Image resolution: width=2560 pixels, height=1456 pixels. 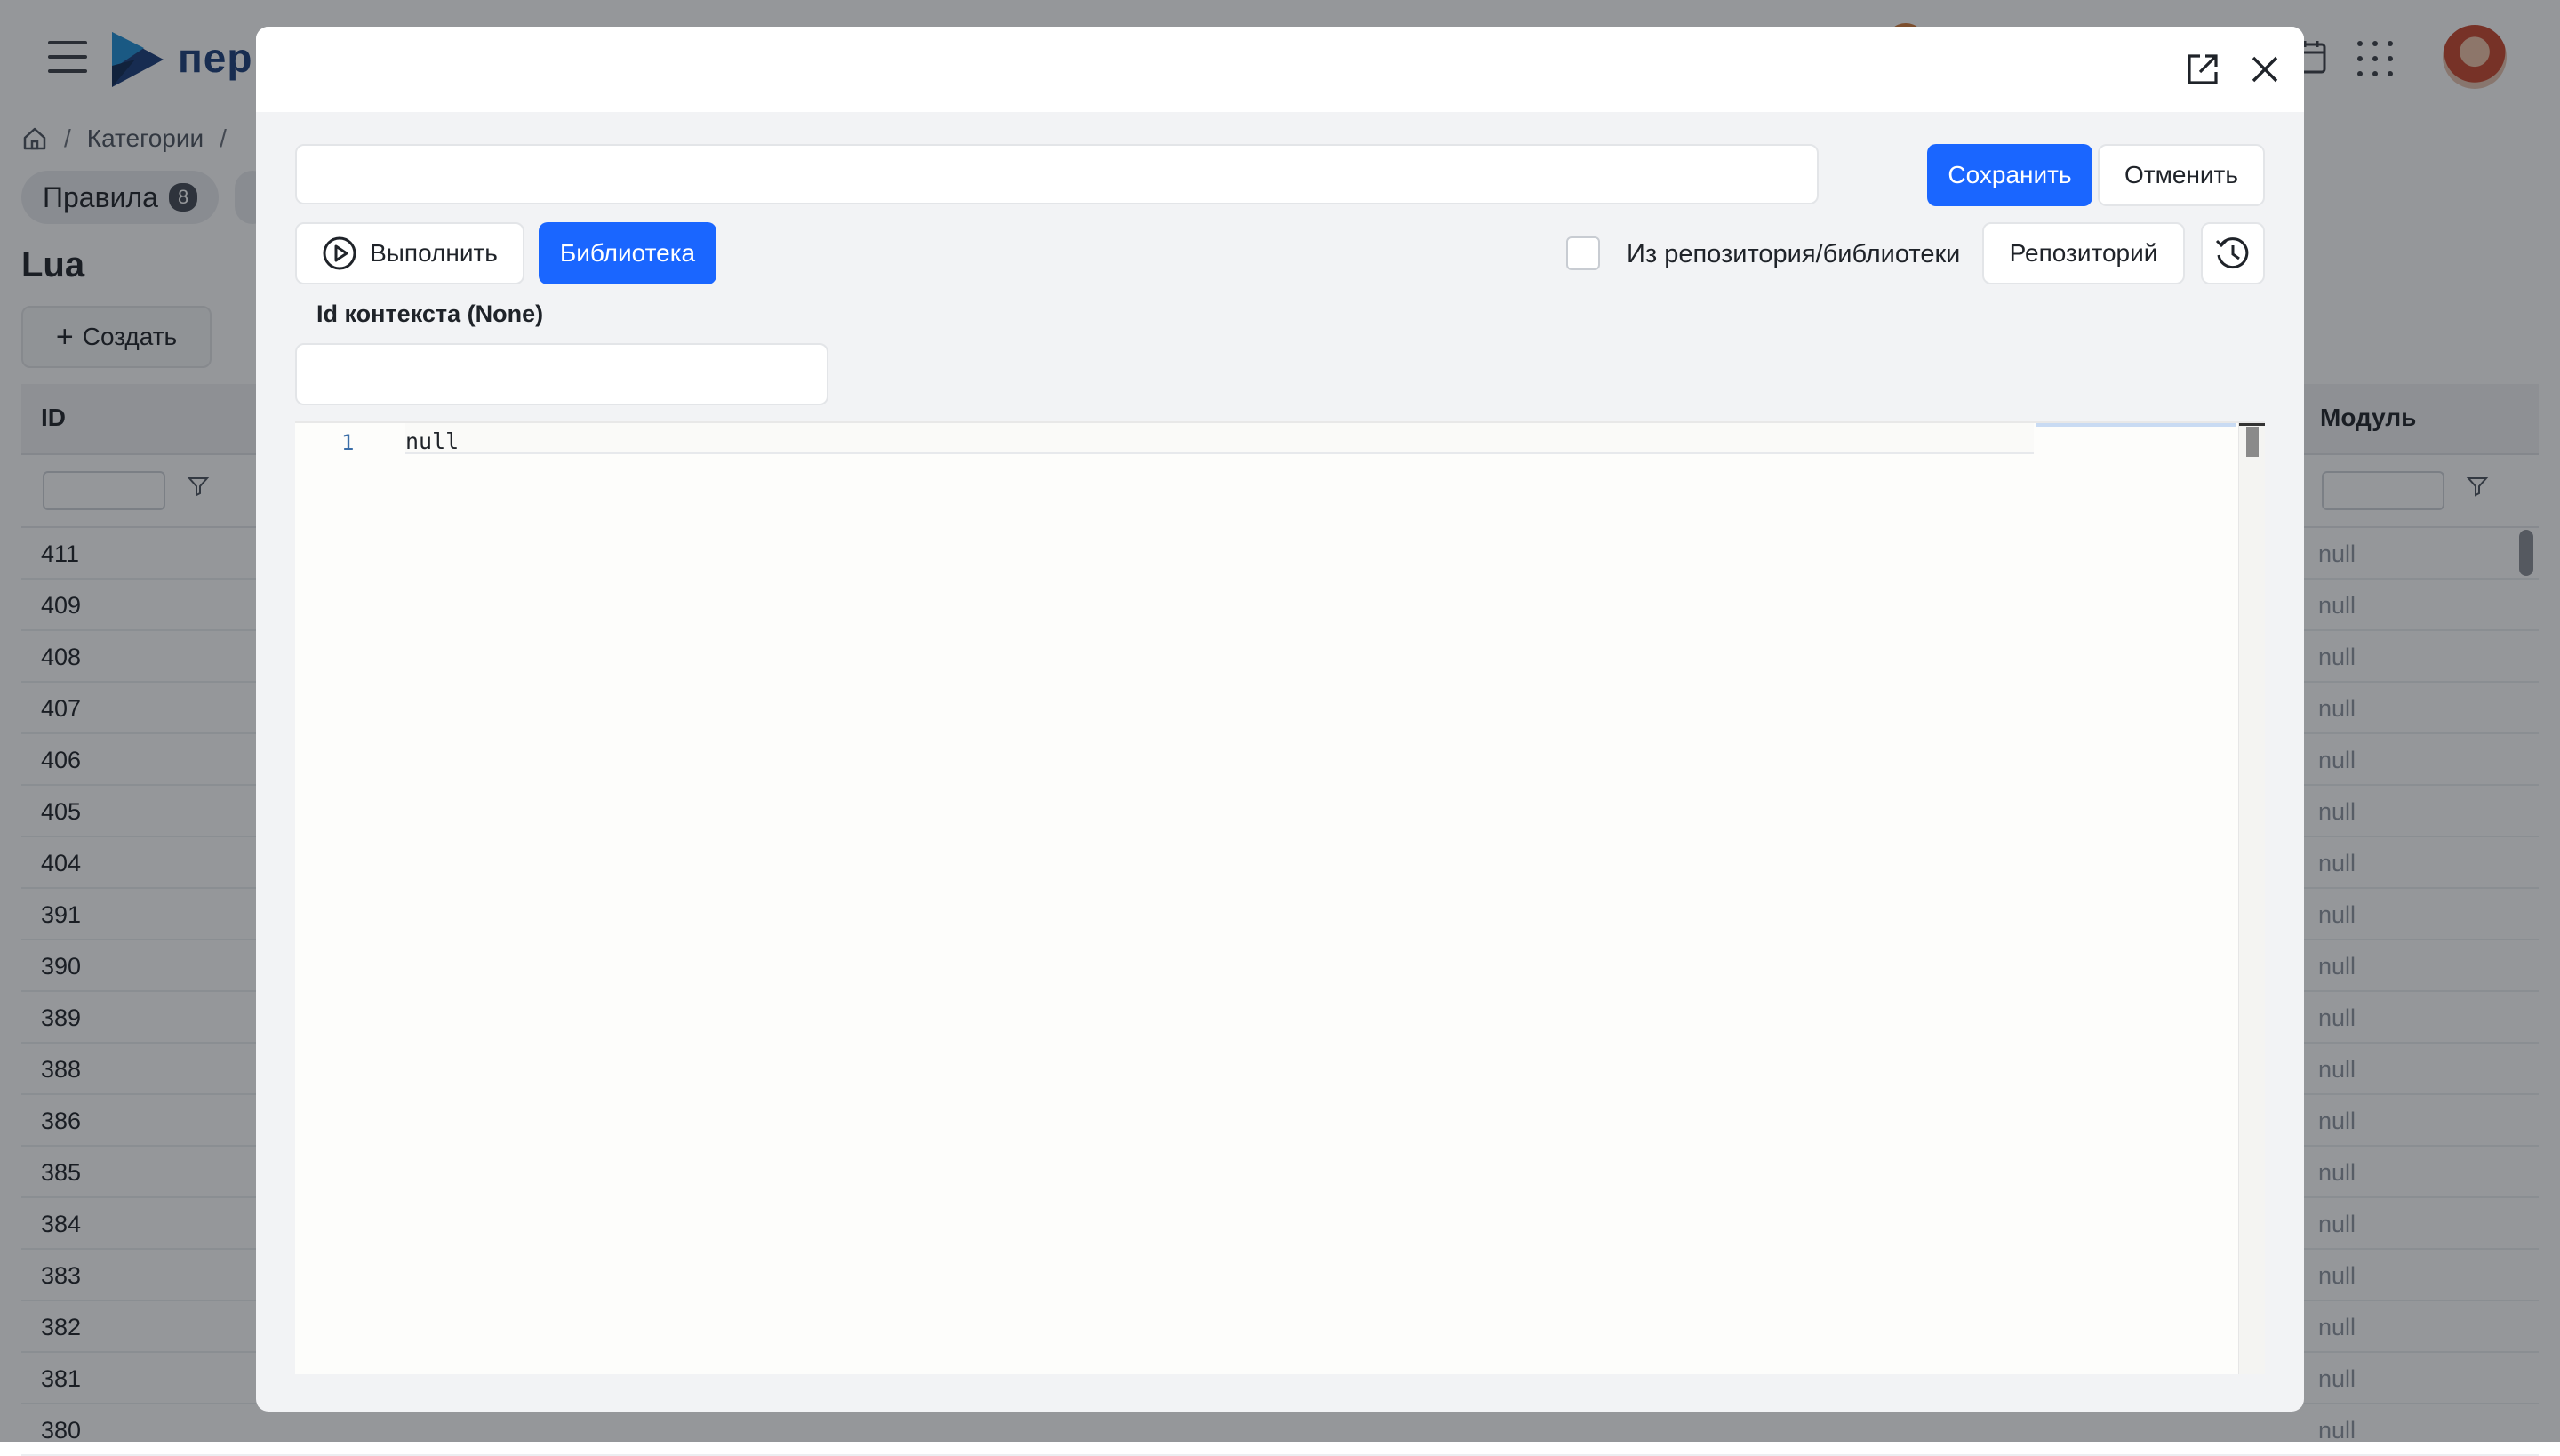 I want to click on scrollbar-cap, so click(x=2252, y=424).